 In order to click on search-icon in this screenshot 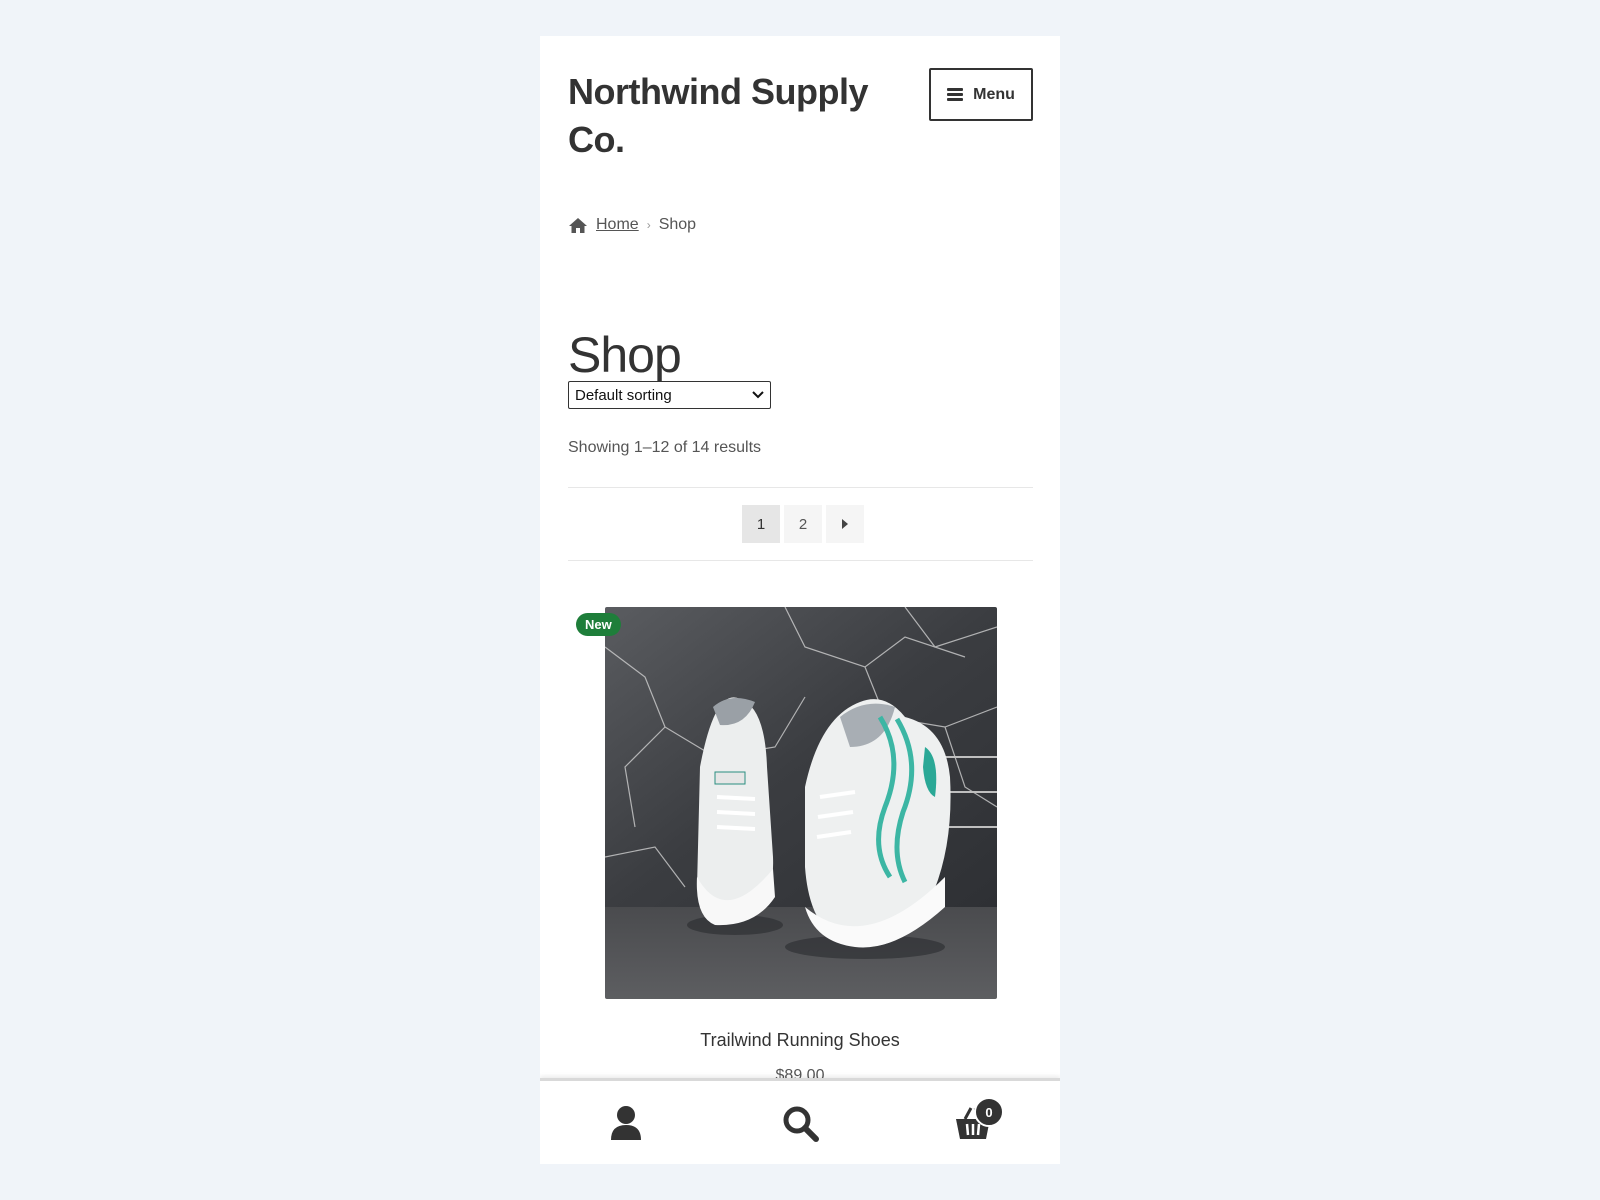, I will do `click(800, 1123)`.